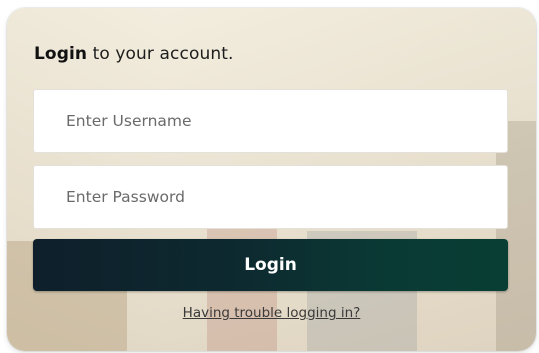  What do you see at coordinates (271, 313) in the screenshot?
I see `trouble-logging-in-link: Having trouble logging in?` at bounding box center [271, 313].